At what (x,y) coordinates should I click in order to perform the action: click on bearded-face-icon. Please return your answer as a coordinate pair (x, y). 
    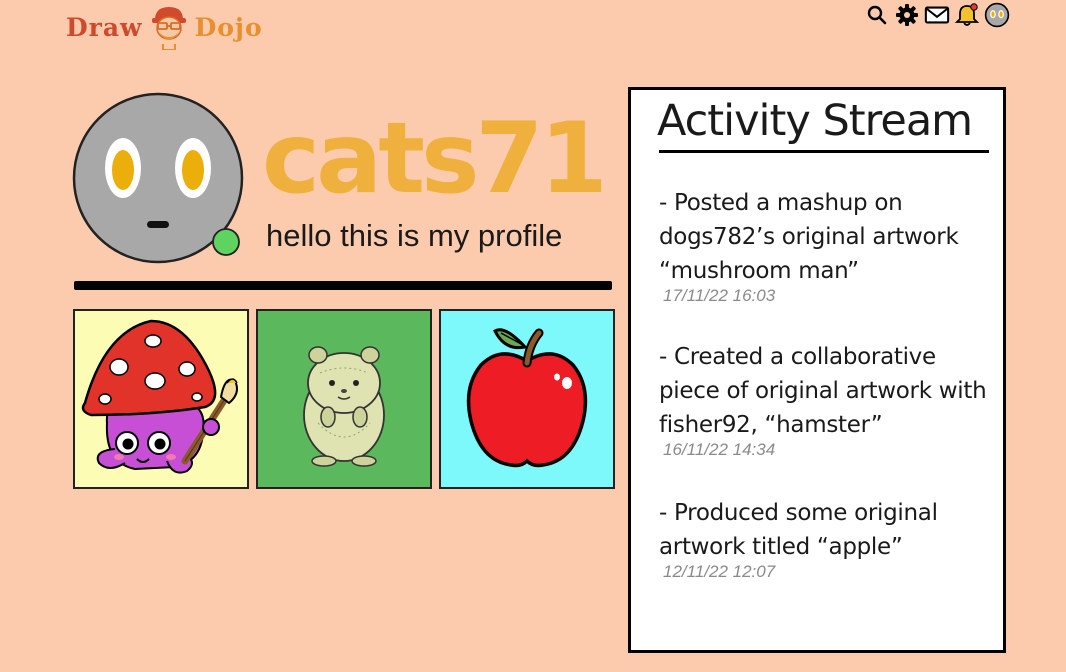
    Looking at the image, I should click on (168, 28).